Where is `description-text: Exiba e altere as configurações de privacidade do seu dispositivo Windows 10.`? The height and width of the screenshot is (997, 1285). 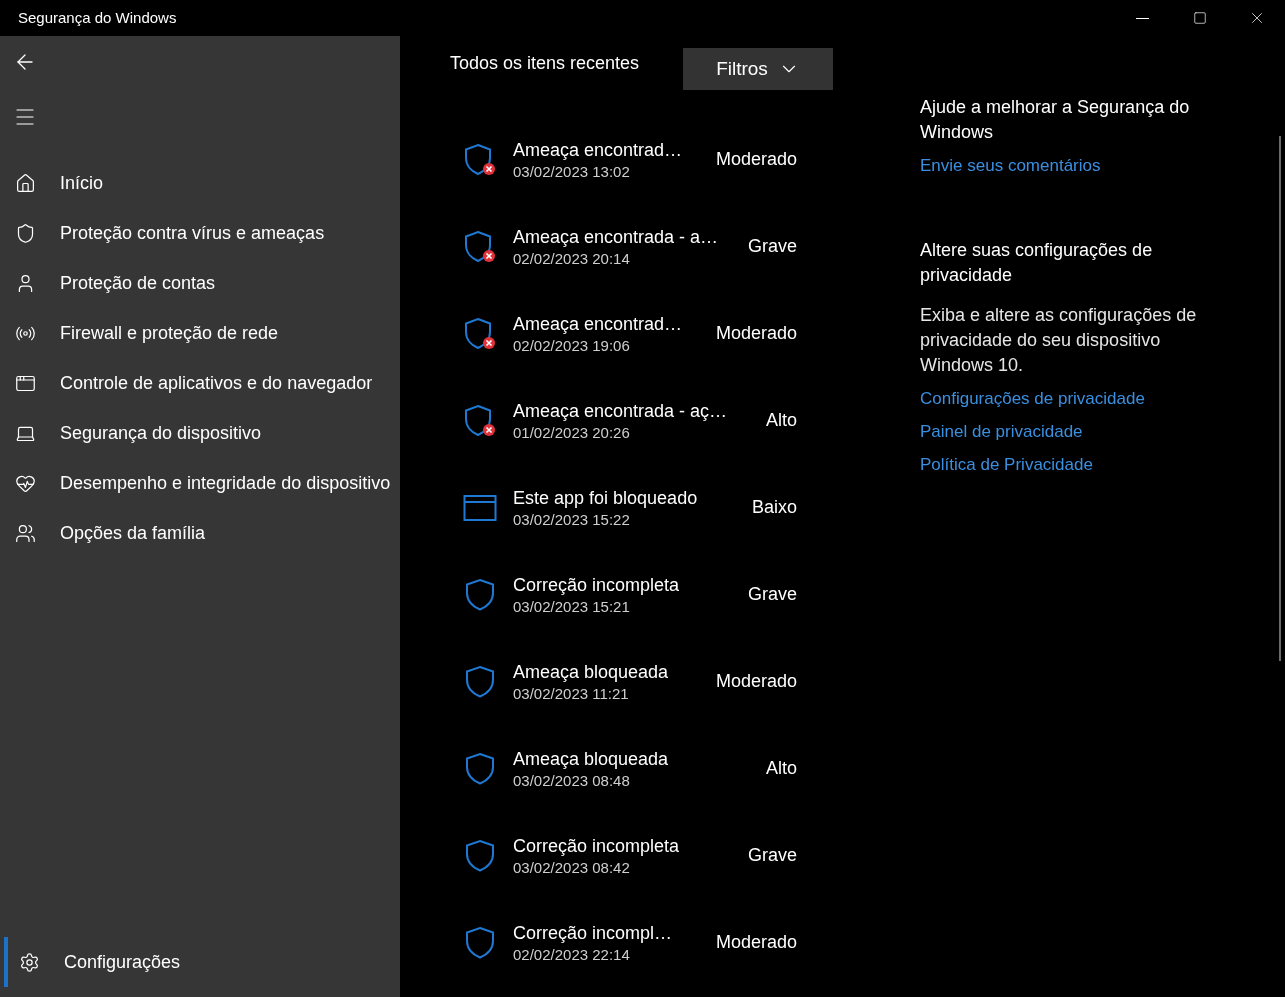 description-text: Exiba e altere as configurações de privacidade do seu dispositivo Windows 10. is located at coordinates (1059, 340).